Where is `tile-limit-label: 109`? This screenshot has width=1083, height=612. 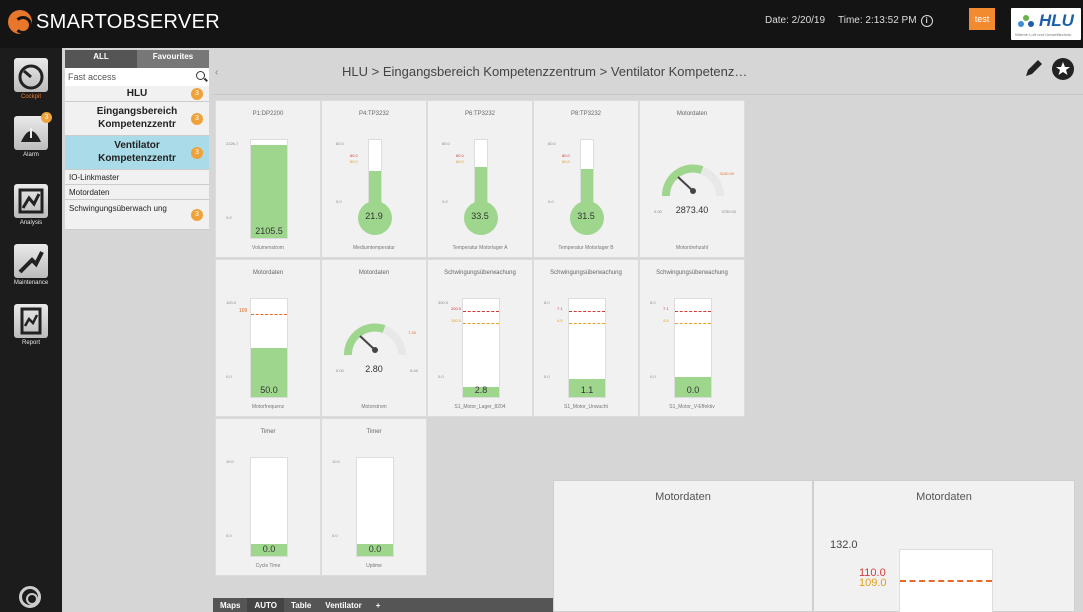 tile-limit-label: 109 is located at coordinates (243, 311).